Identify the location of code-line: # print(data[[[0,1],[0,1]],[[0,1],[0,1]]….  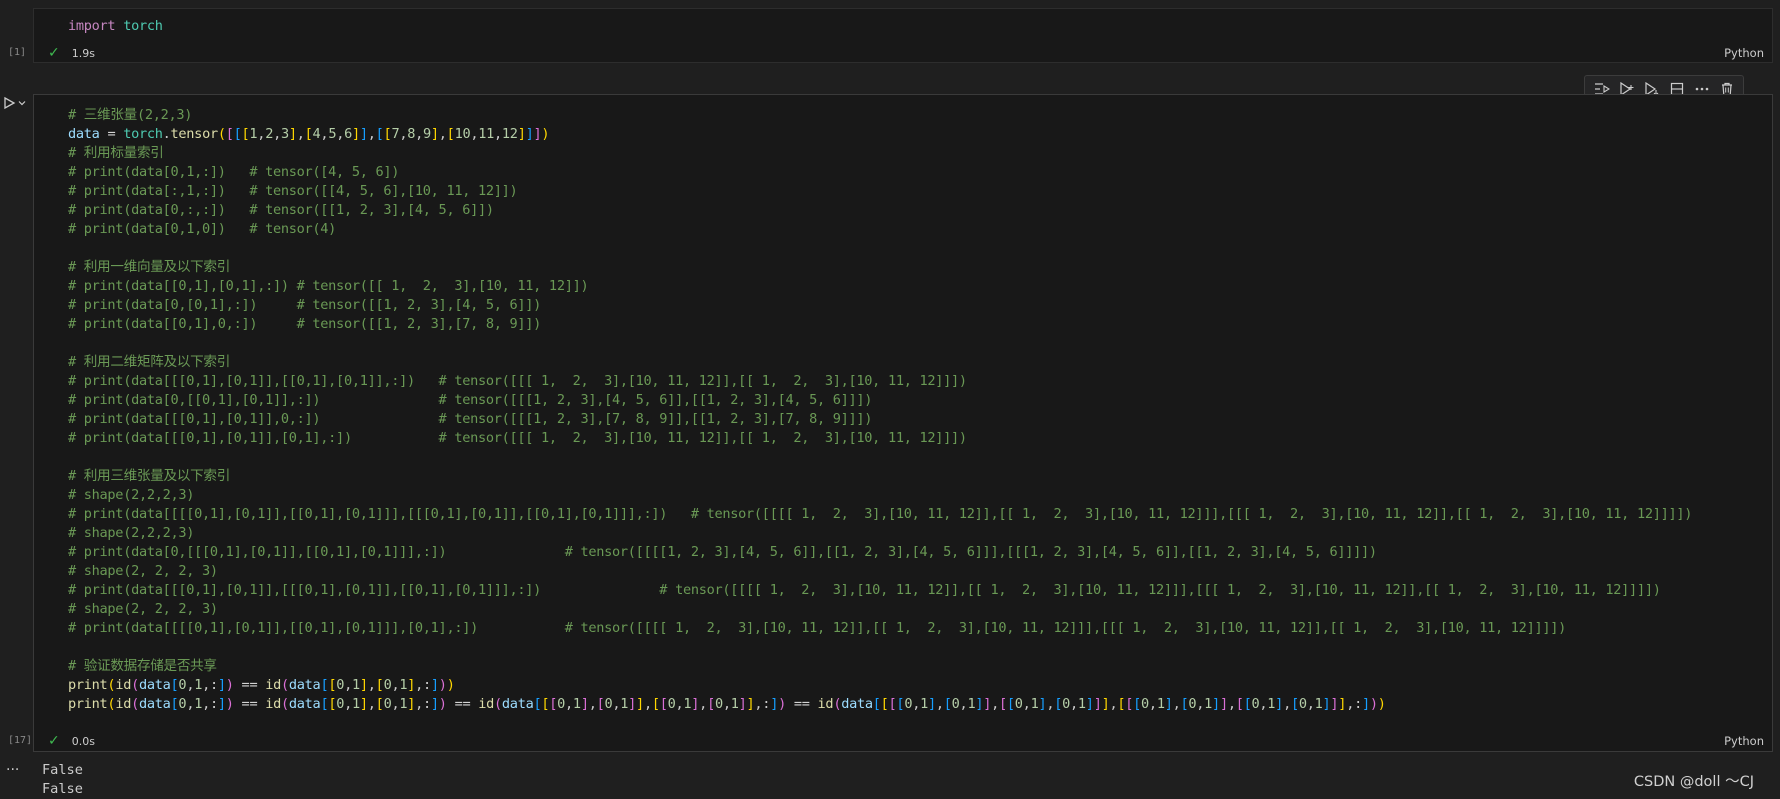
(517, 381).